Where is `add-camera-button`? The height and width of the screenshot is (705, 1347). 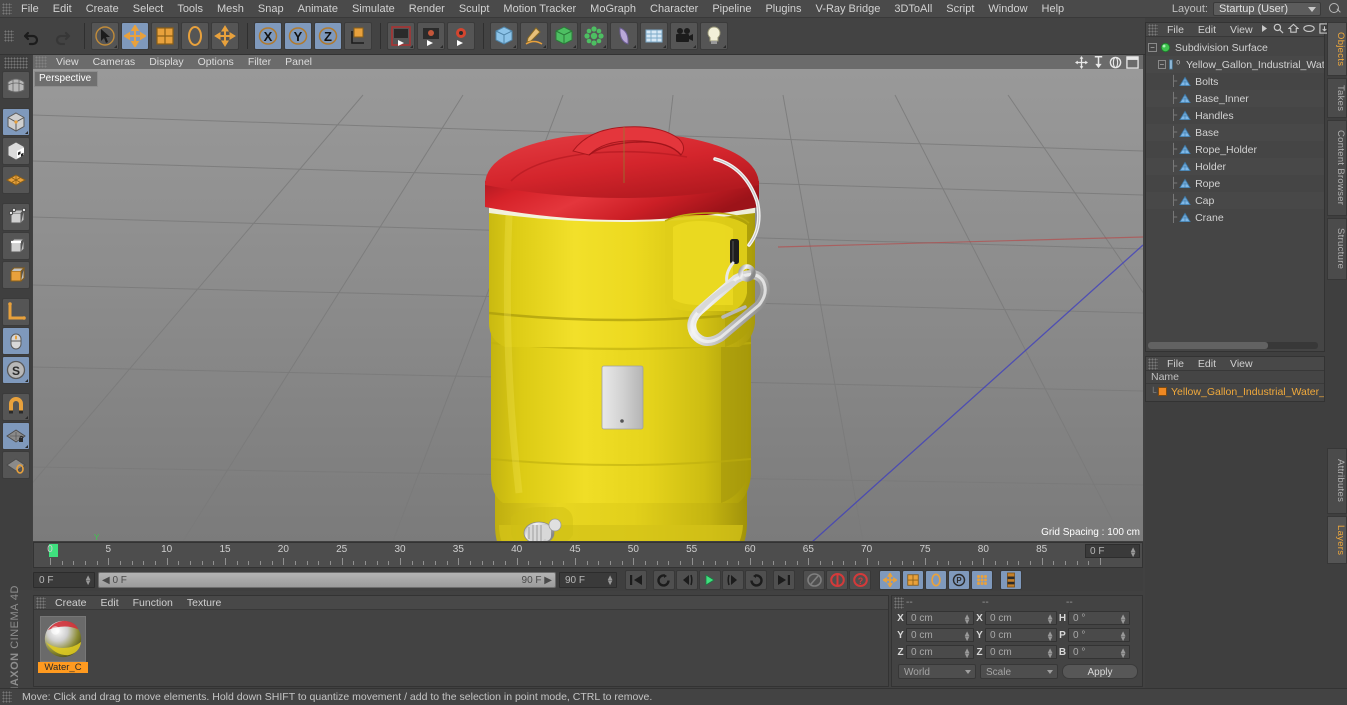
add-camera-button is located at coordinates (684, 36).